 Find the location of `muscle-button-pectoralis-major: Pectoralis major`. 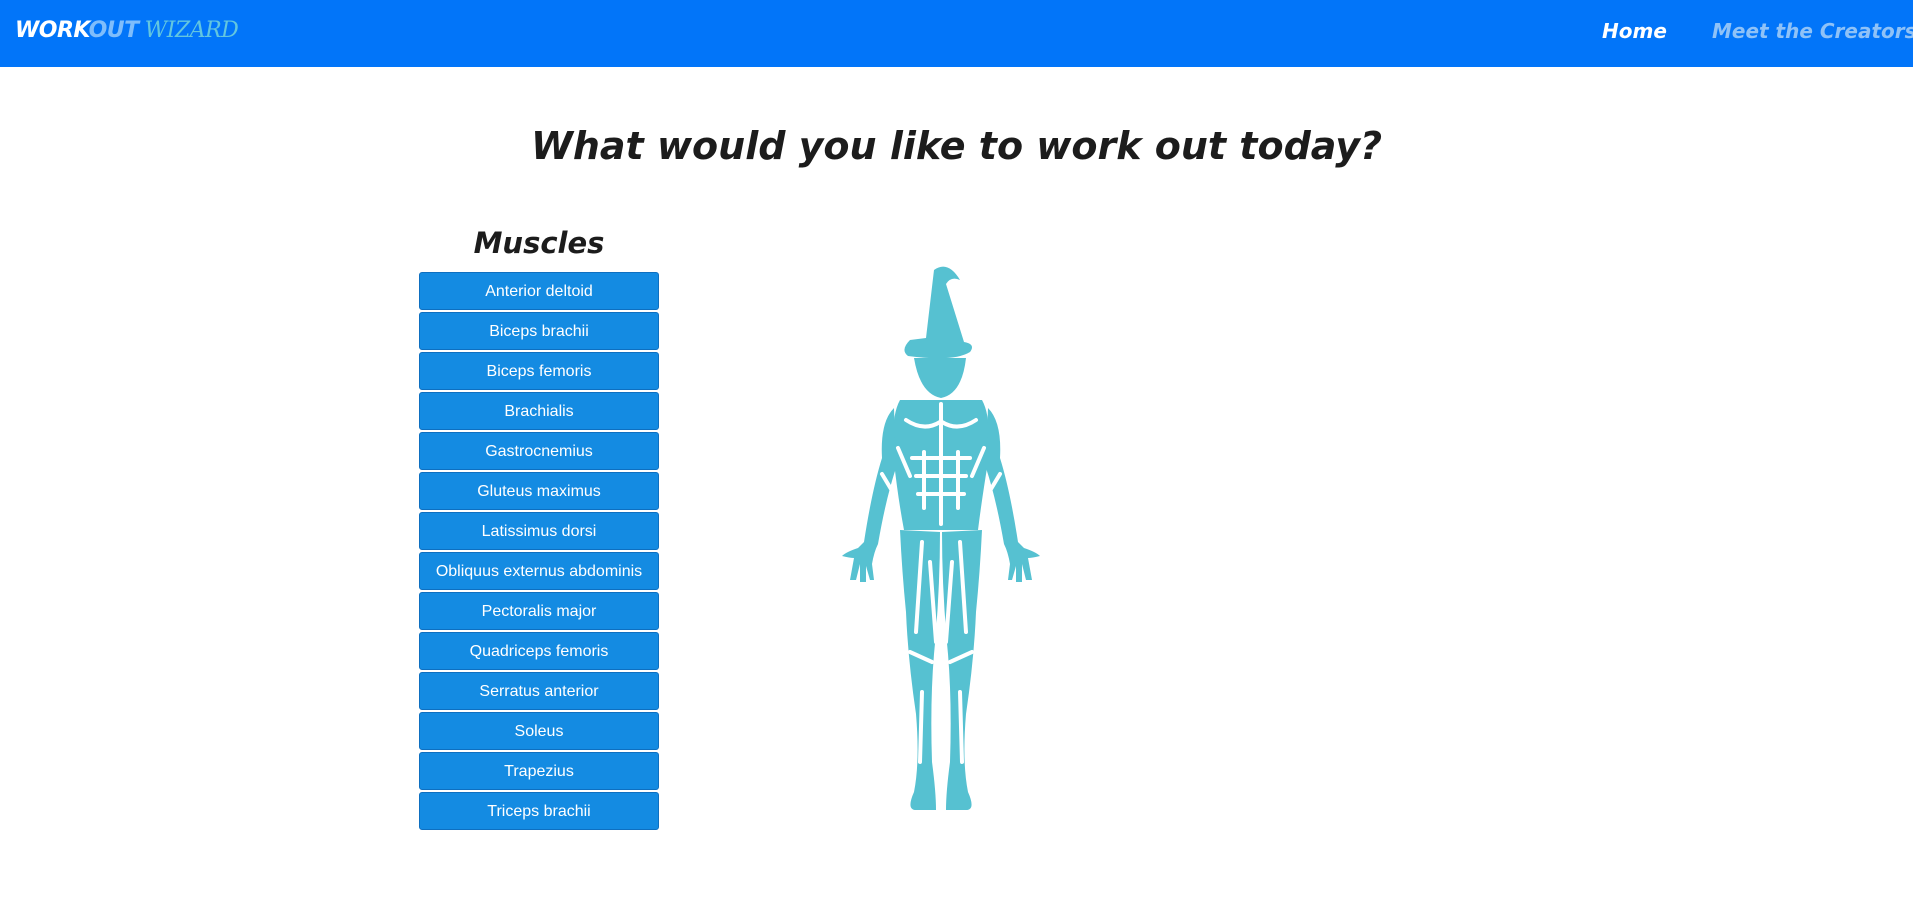

muscle-button-pectoralis-major: Pectoralis major is located at coordinates (539, 611).